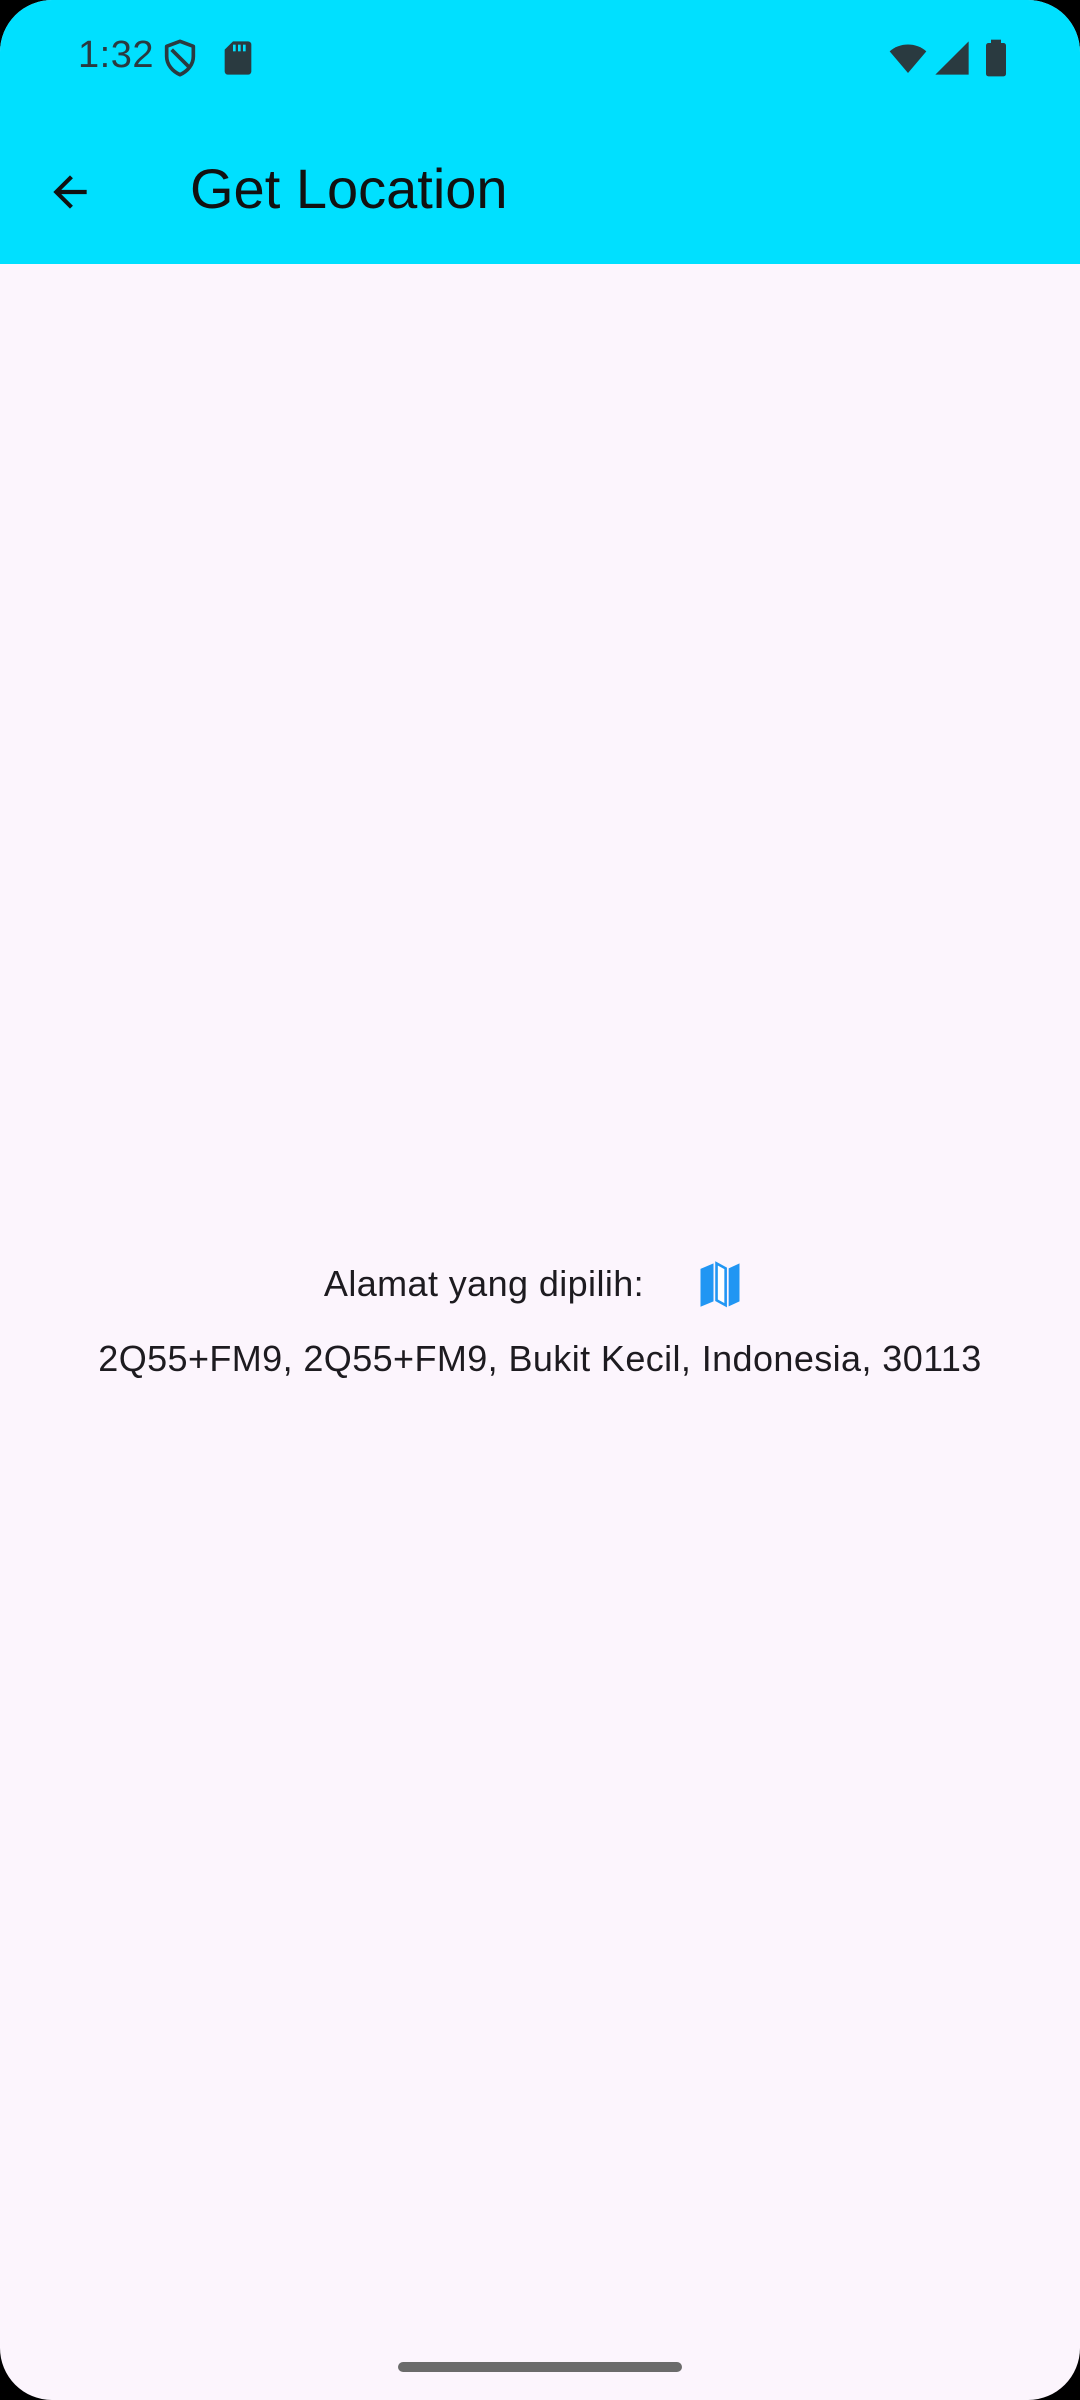  I want to click on status-bar: 1:32, so click(540, 59).